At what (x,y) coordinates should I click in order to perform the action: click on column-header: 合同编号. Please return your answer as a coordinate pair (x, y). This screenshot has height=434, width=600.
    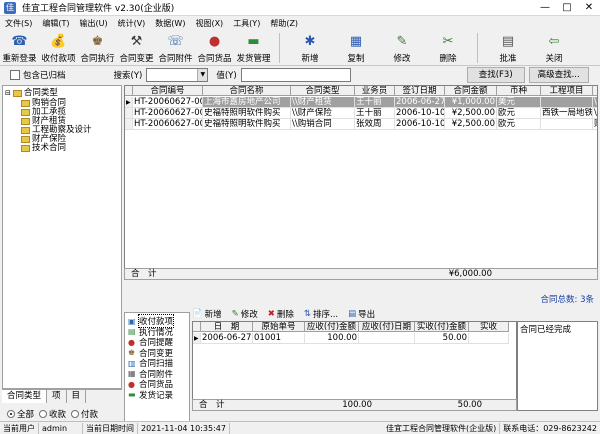
    Looking at the image, I should click on (168, 91).